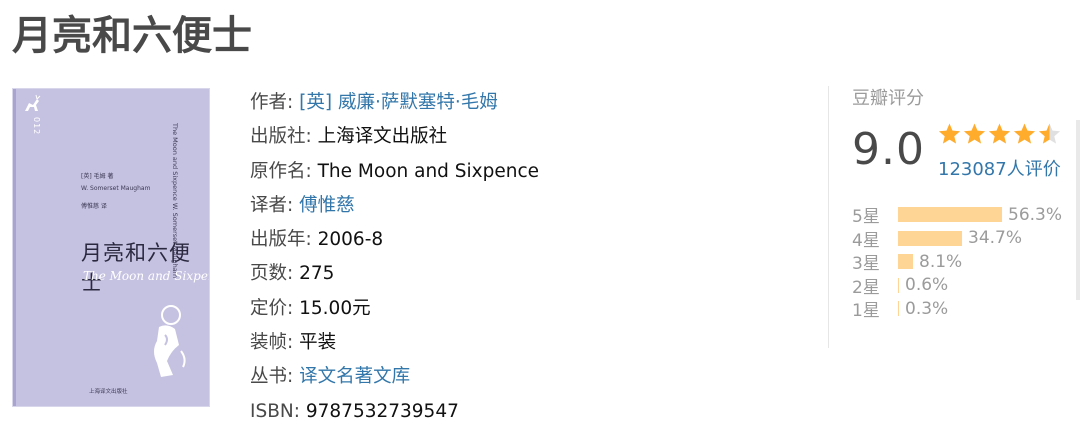 This screenshot has height=436, width=1080. What do you see at coordinates (957, 286) in the screenshot?
I see `rating-row-2: 2星 0.6%` at bounding box center [957, 286].